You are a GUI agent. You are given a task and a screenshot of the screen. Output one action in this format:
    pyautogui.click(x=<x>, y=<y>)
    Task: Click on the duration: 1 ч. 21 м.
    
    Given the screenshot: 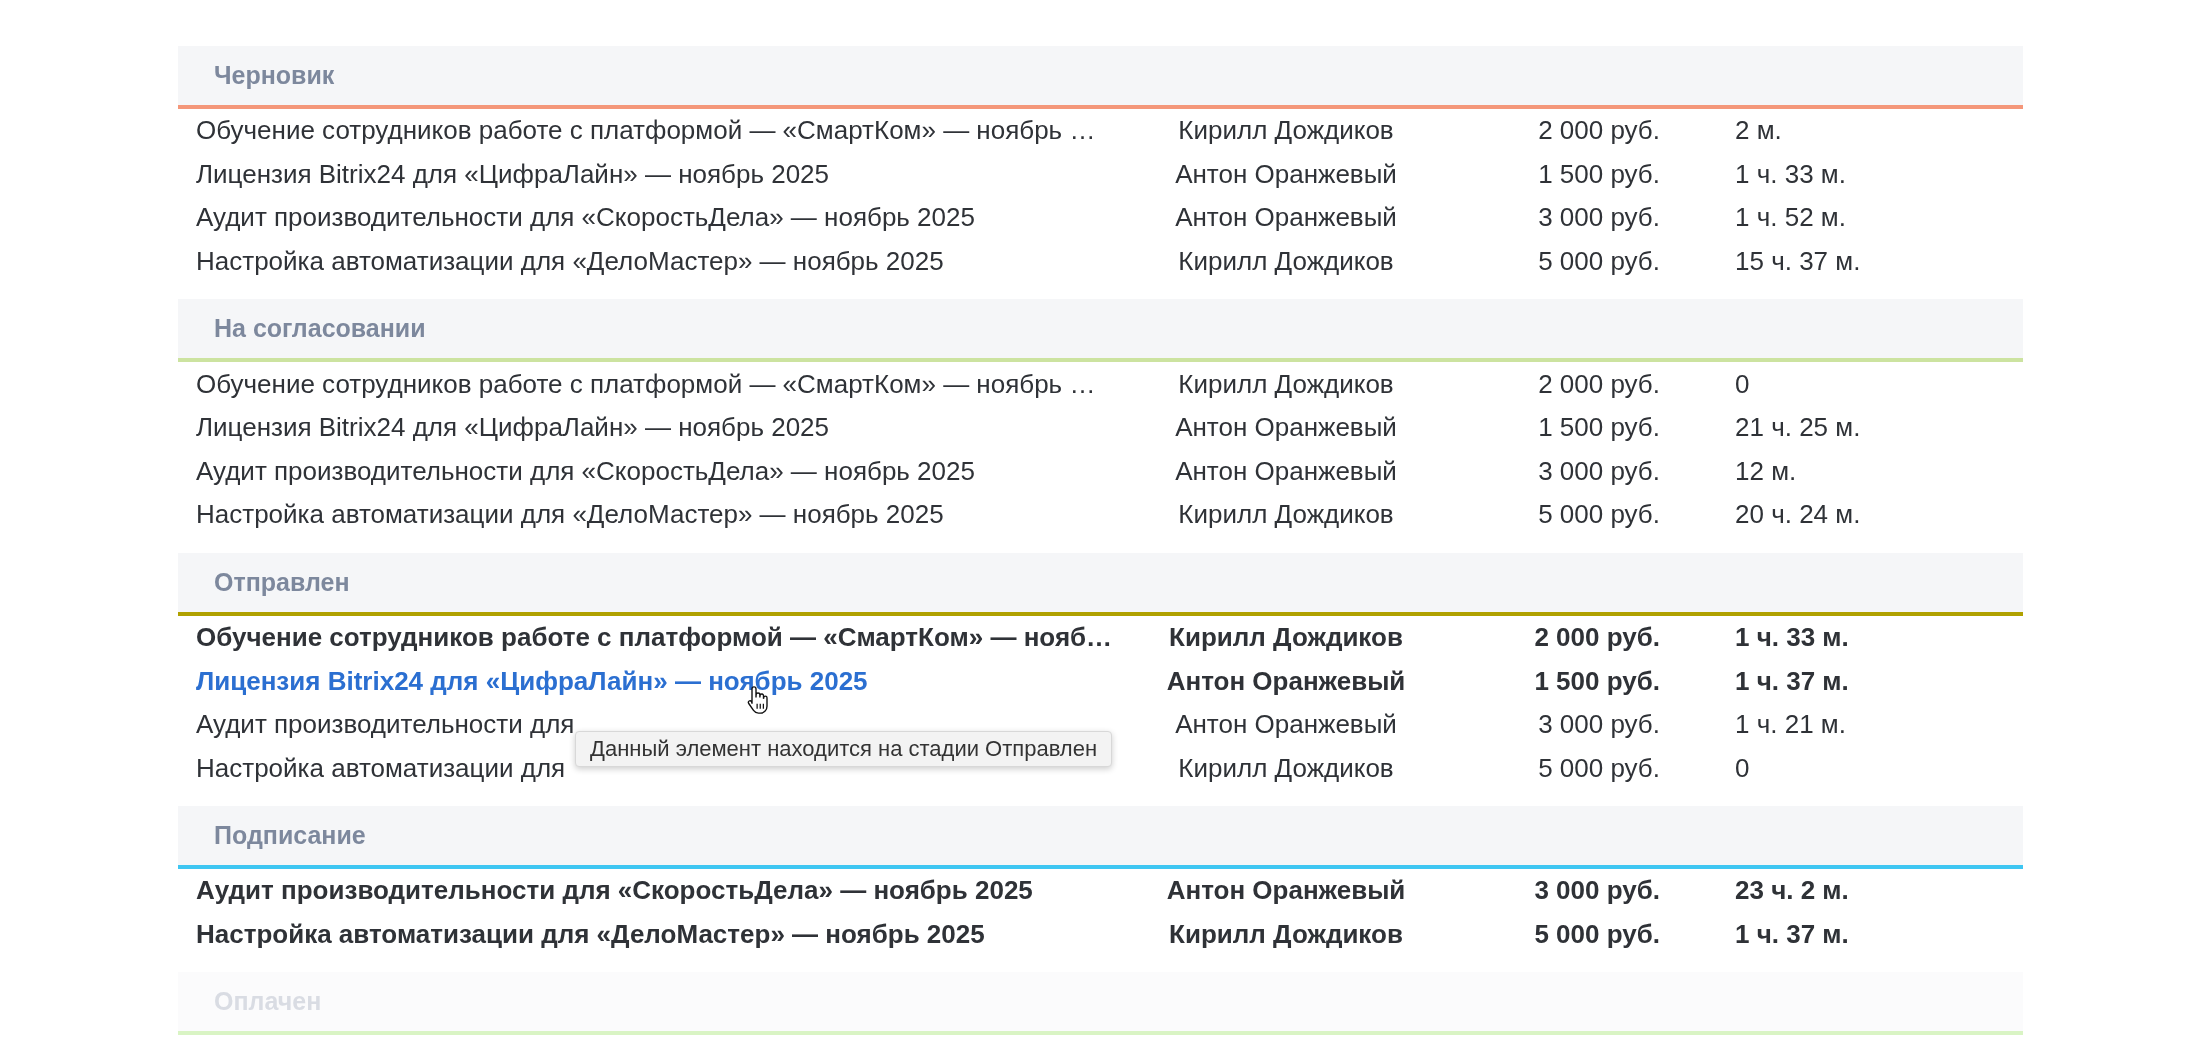 What is the action you would take?
    pyautogui.click(x=1790, y=725)
    